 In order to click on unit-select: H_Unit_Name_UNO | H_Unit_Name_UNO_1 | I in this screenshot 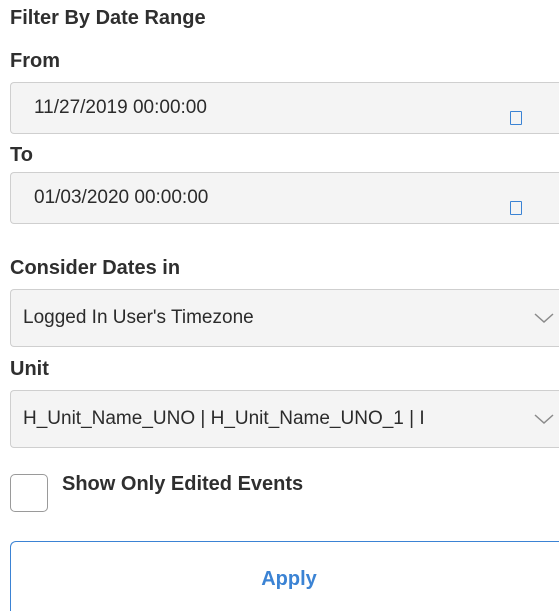, I will do `click(284, 419)`.